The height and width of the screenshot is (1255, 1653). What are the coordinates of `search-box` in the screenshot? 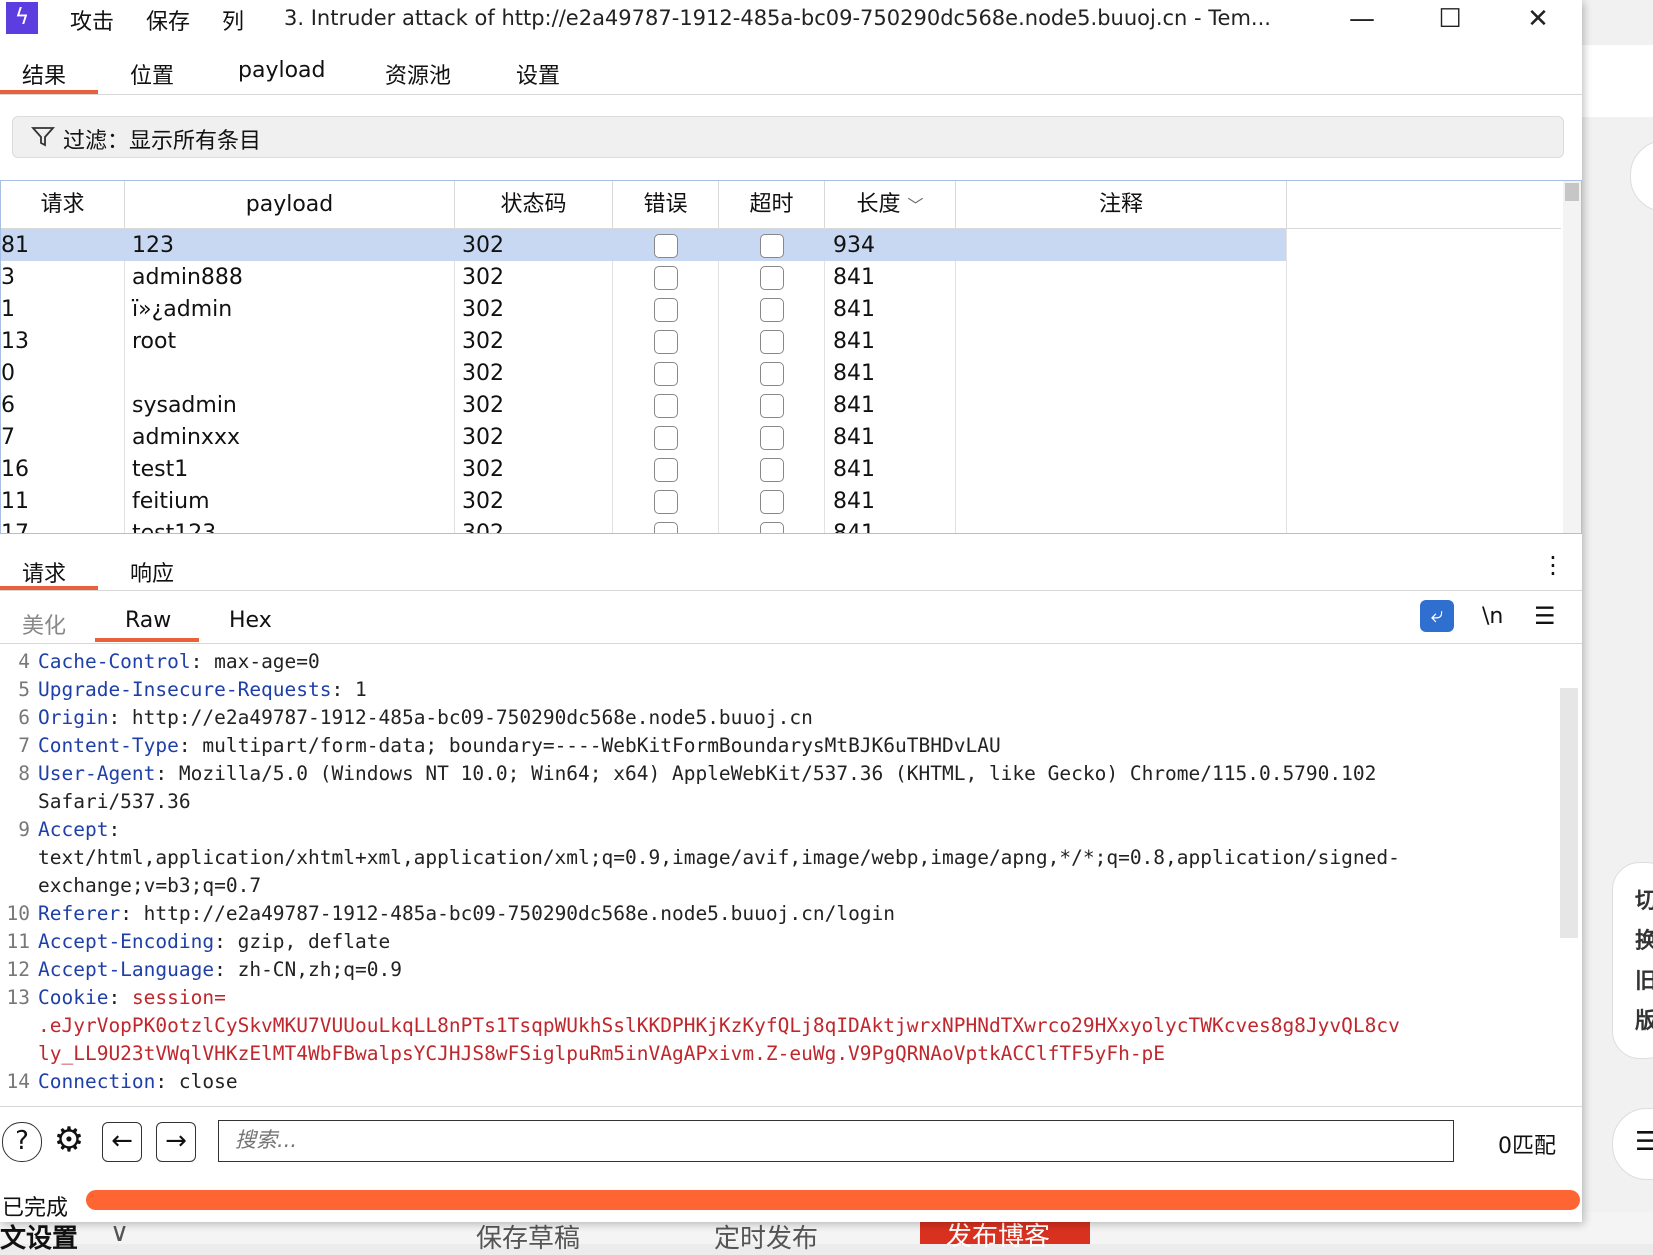 It's located at (836, 1141).